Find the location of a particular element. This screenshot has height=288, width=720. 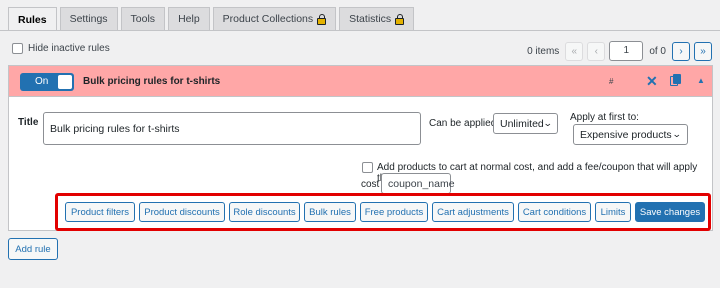

tab-label: Tools is located at coordinates (143, 19).